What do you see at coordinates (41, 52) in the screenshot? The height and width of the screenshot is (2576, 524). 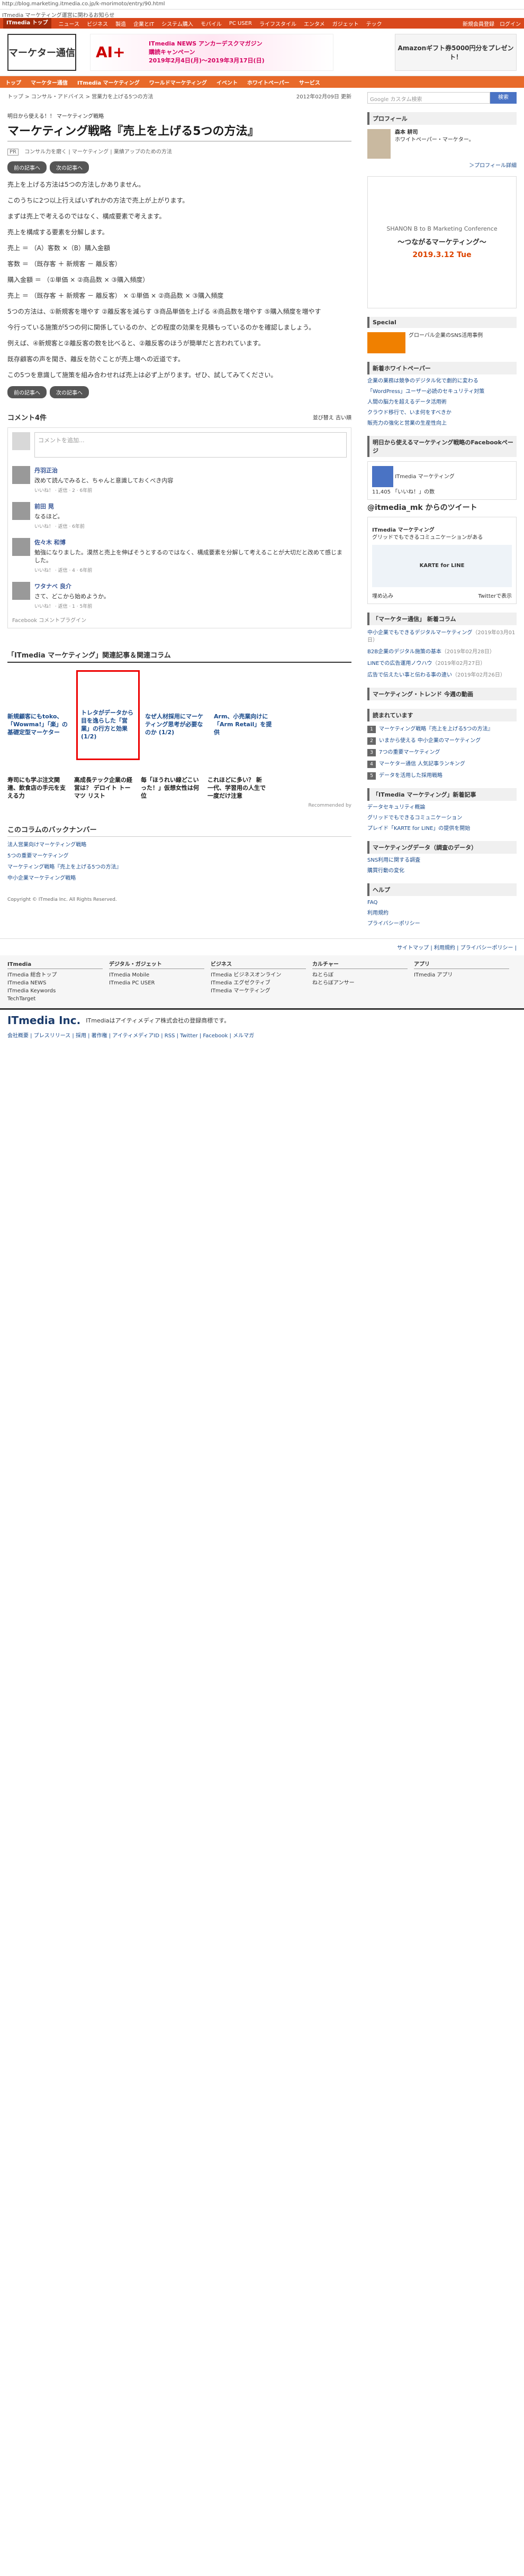 I see `site-logo: マーケター通信` at bounding box center [41, 52].